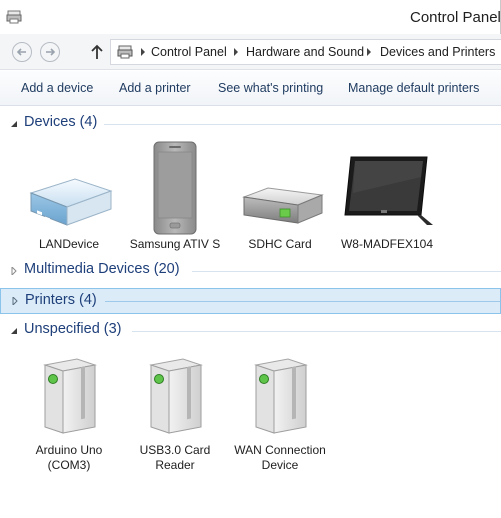 The height and width of the screenshot is (518, 501). I want to click on device-landevice: LANDevice, so click(69, 195).